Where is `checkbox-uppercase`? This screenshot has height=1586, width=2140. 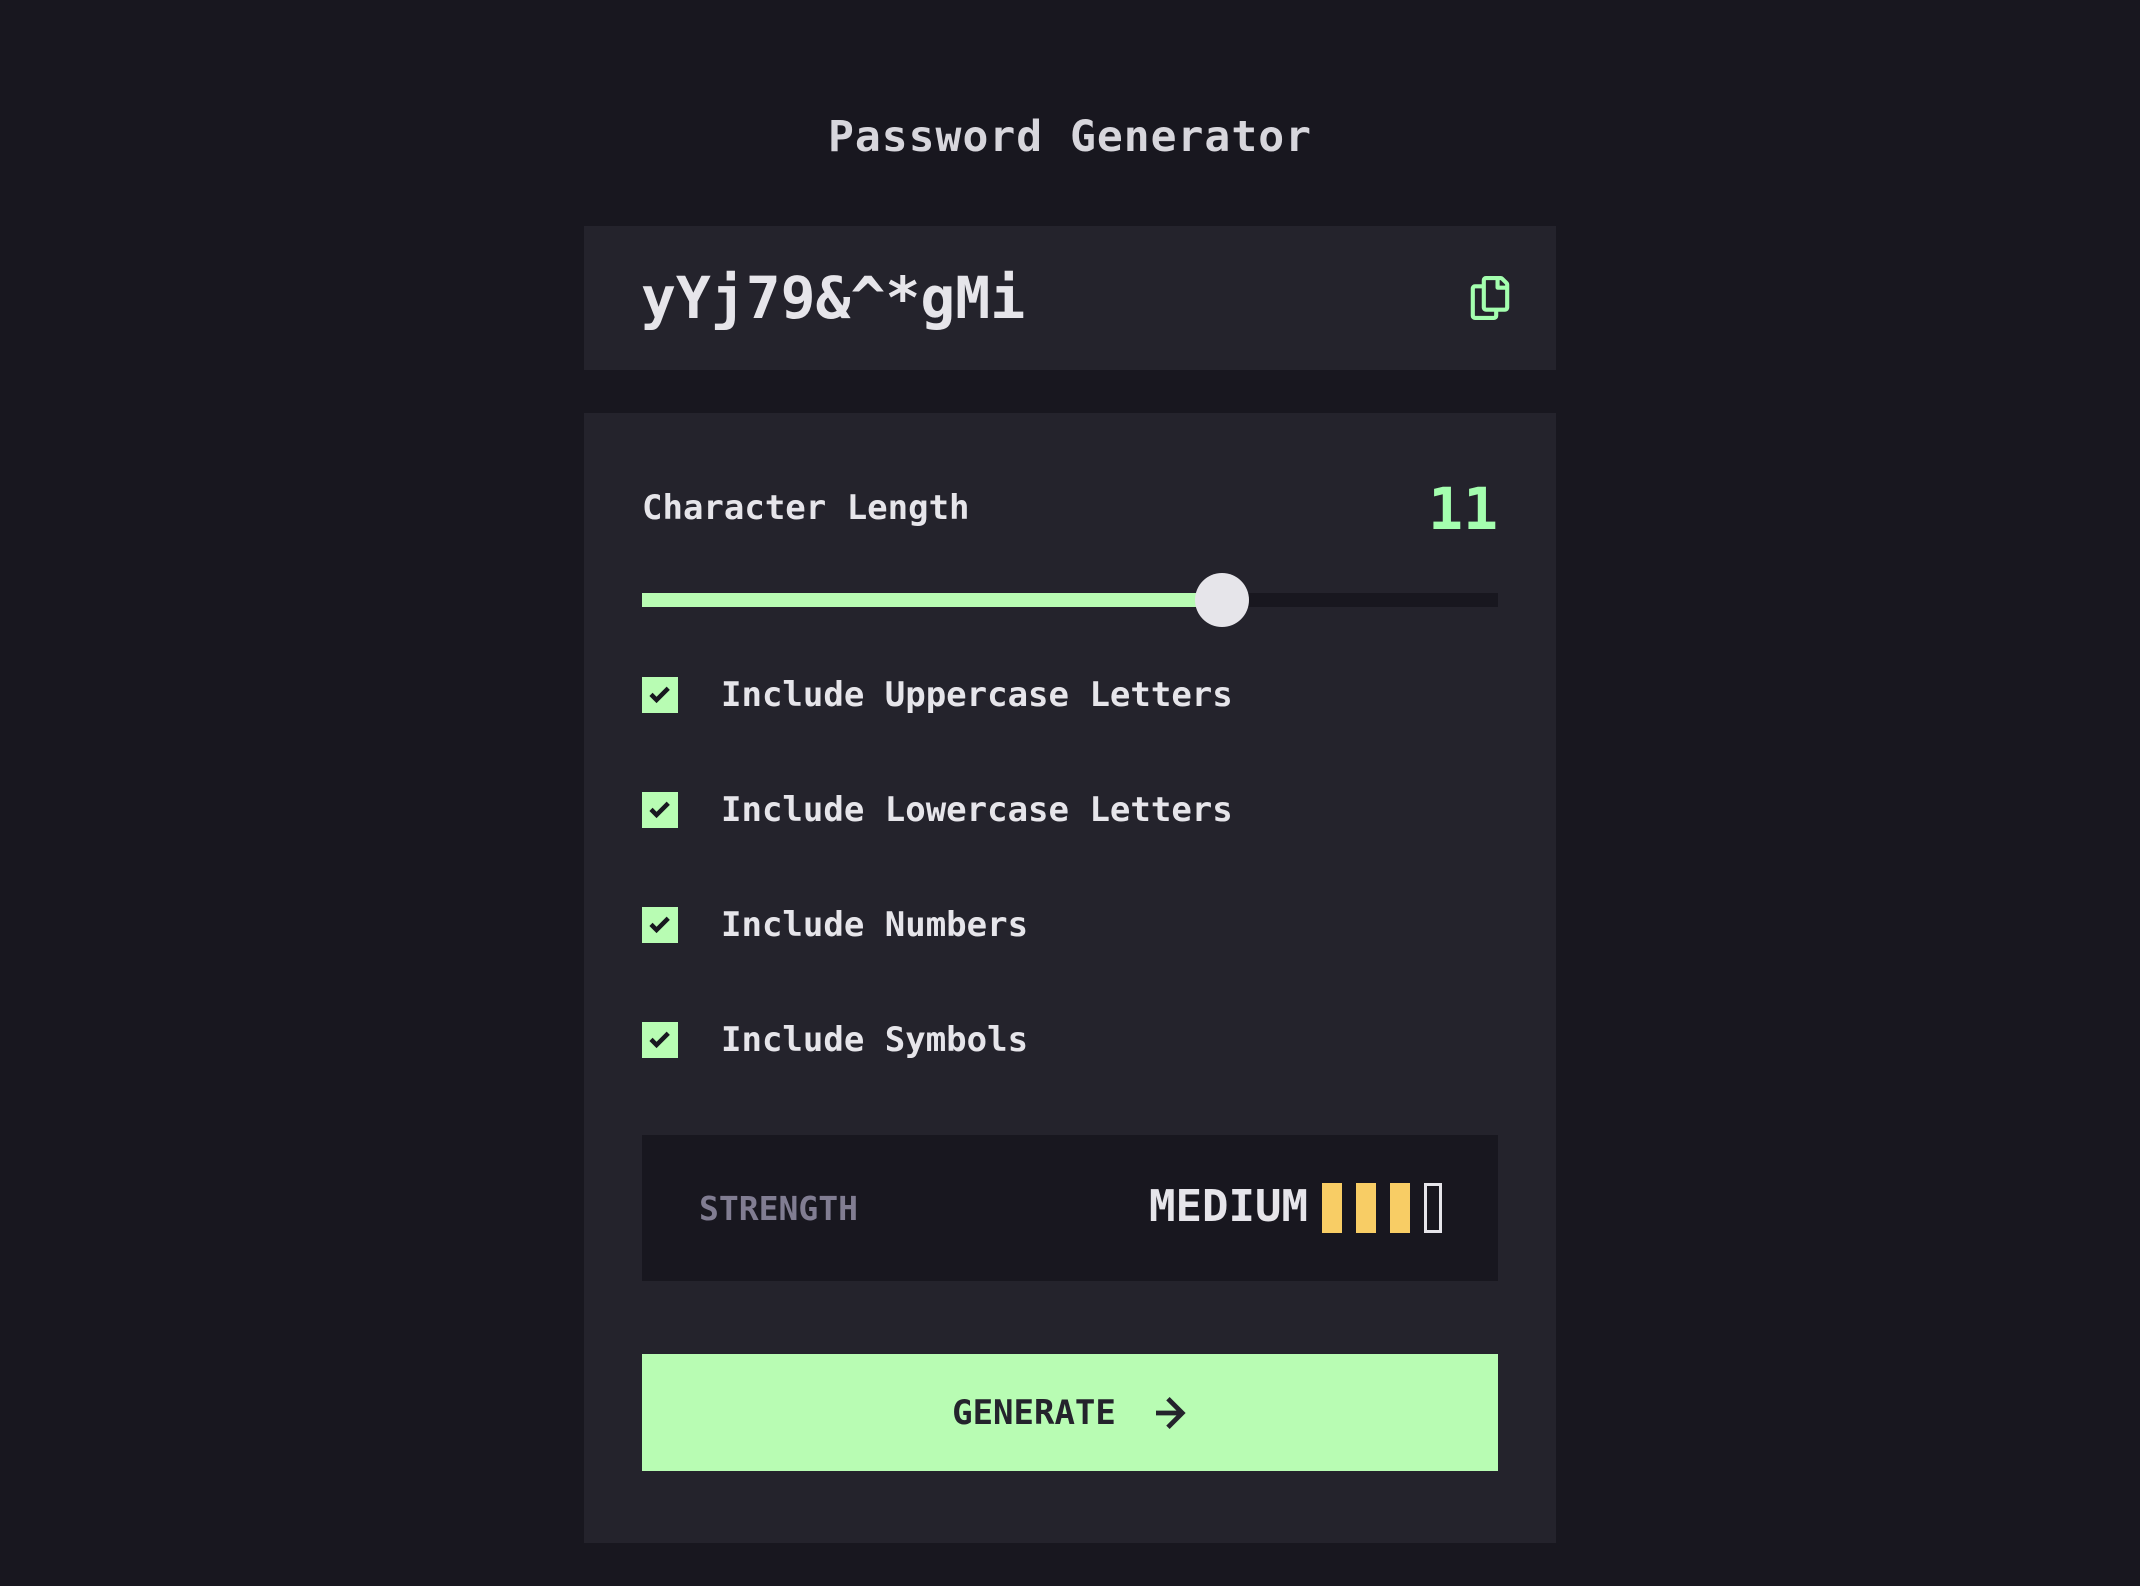
checkbox-uppercase is located at coordinates (660, 695).